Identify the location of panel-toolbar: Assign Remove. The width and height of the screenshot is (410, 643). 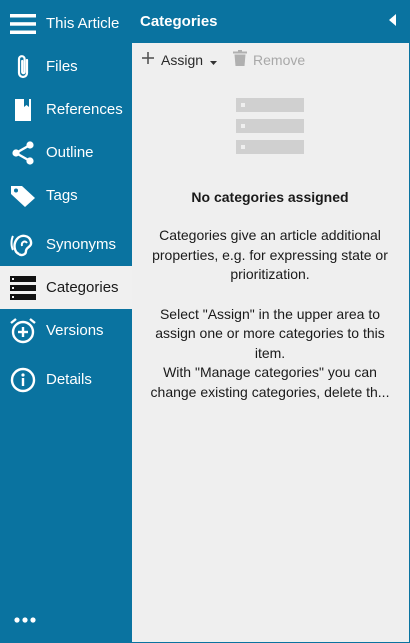
(270, 59).